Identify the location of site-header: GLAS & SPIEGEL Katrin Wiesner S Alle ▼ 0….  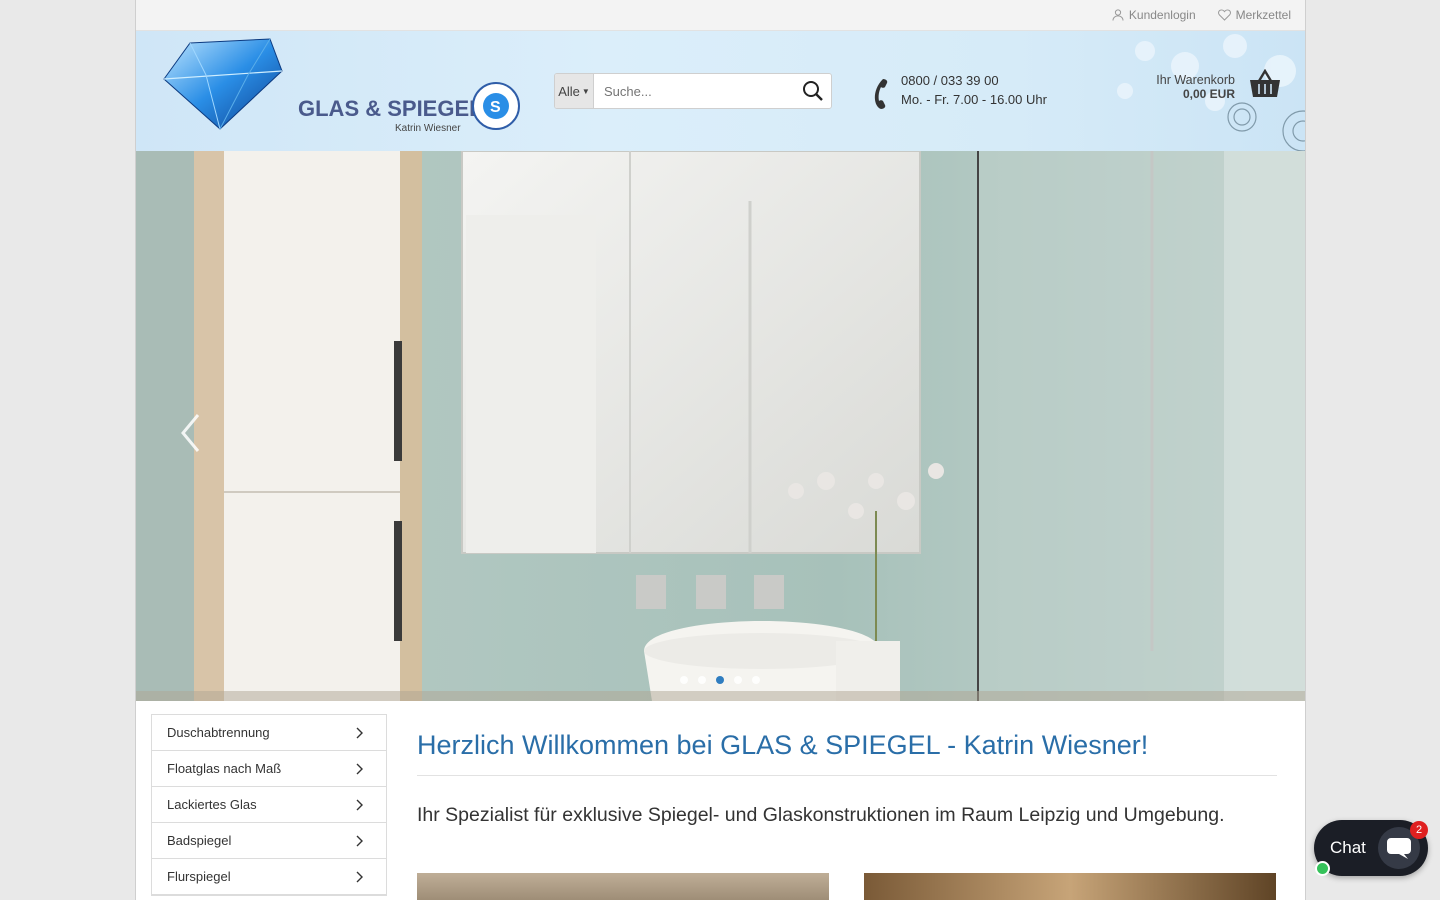
(720, 91).